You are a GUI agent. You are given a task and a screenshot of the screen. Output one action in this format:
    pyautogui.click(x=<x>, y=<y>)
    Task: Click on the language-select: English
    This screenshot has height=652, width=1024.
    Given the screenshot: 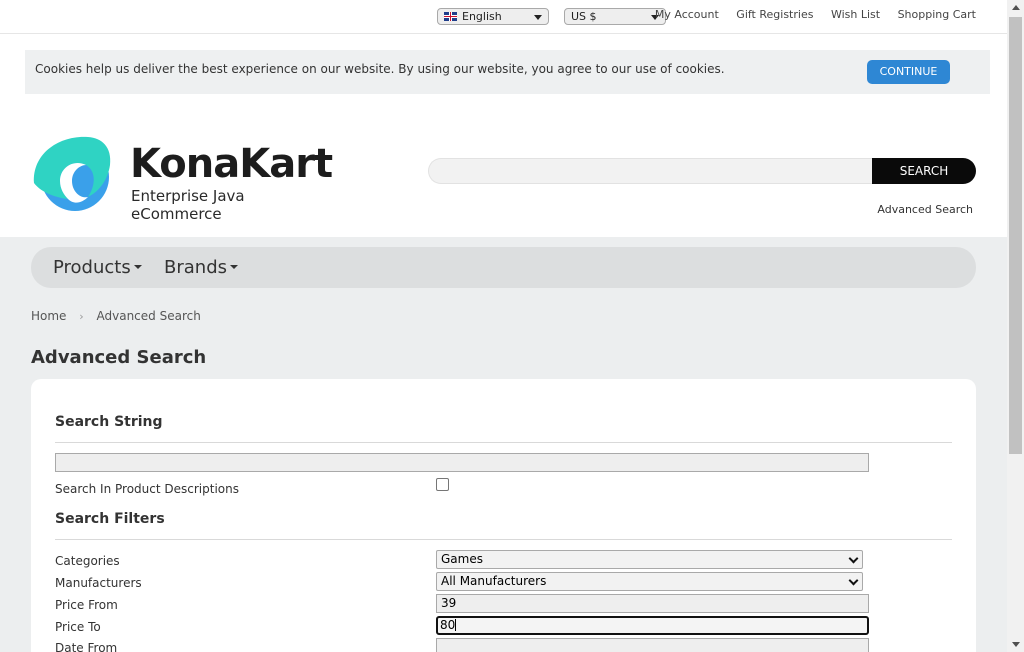 What is the action you would take?
    pyautogui.click(x=493, y=16)
    